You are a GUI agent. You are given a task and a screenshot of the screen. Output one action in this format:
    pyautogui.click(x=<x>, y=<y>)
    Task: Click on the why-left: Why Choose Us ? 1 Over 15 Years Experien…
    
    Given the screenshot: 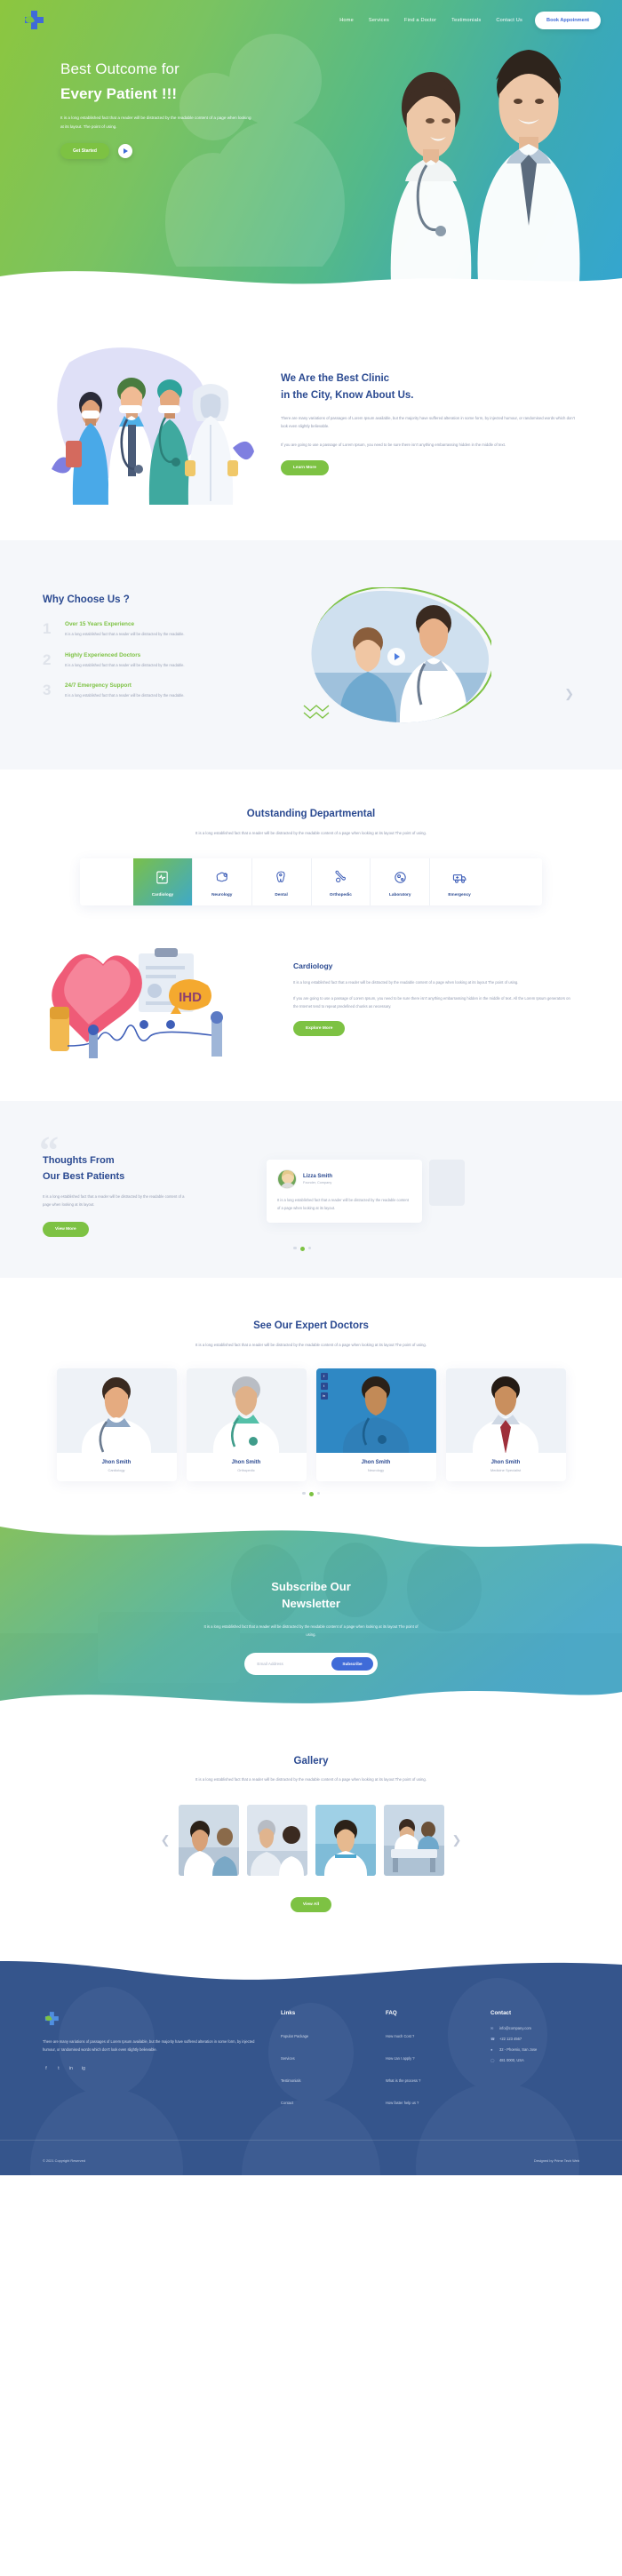 What is the action you would take?
    pyautogui.click(x=163, y=647)
    